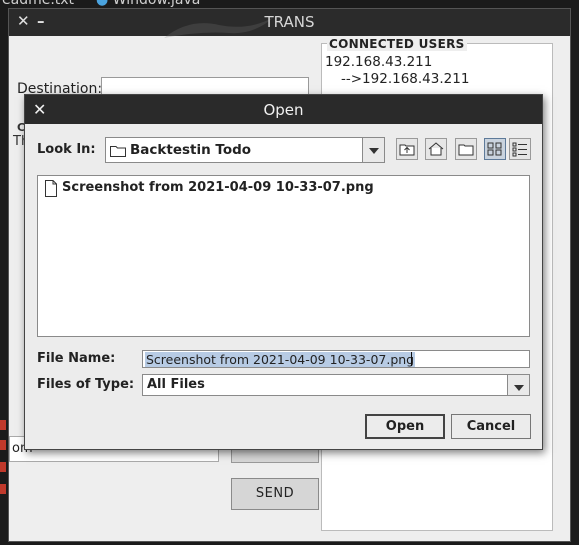 The width and height of the screenshot is (579, 545). I want to click on up-folder-button, so click(407, 149).